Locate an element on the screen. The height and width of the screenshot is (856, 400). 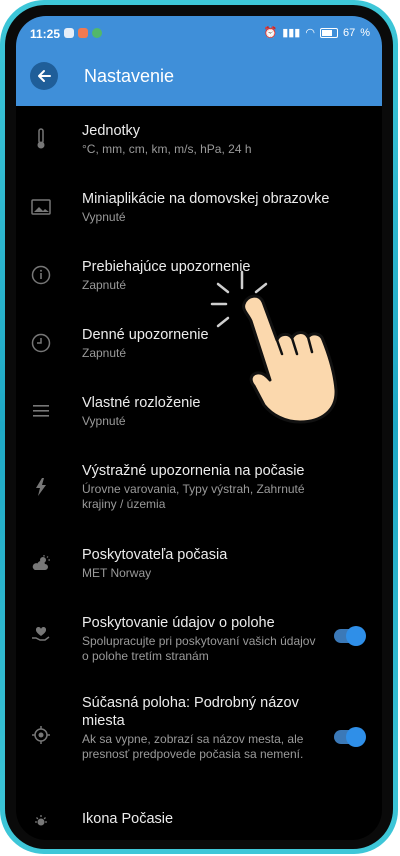
setting-subtitle: °C, mm, cm, km, m/s, hPa, 24 h is located at coordinates (167, 149).